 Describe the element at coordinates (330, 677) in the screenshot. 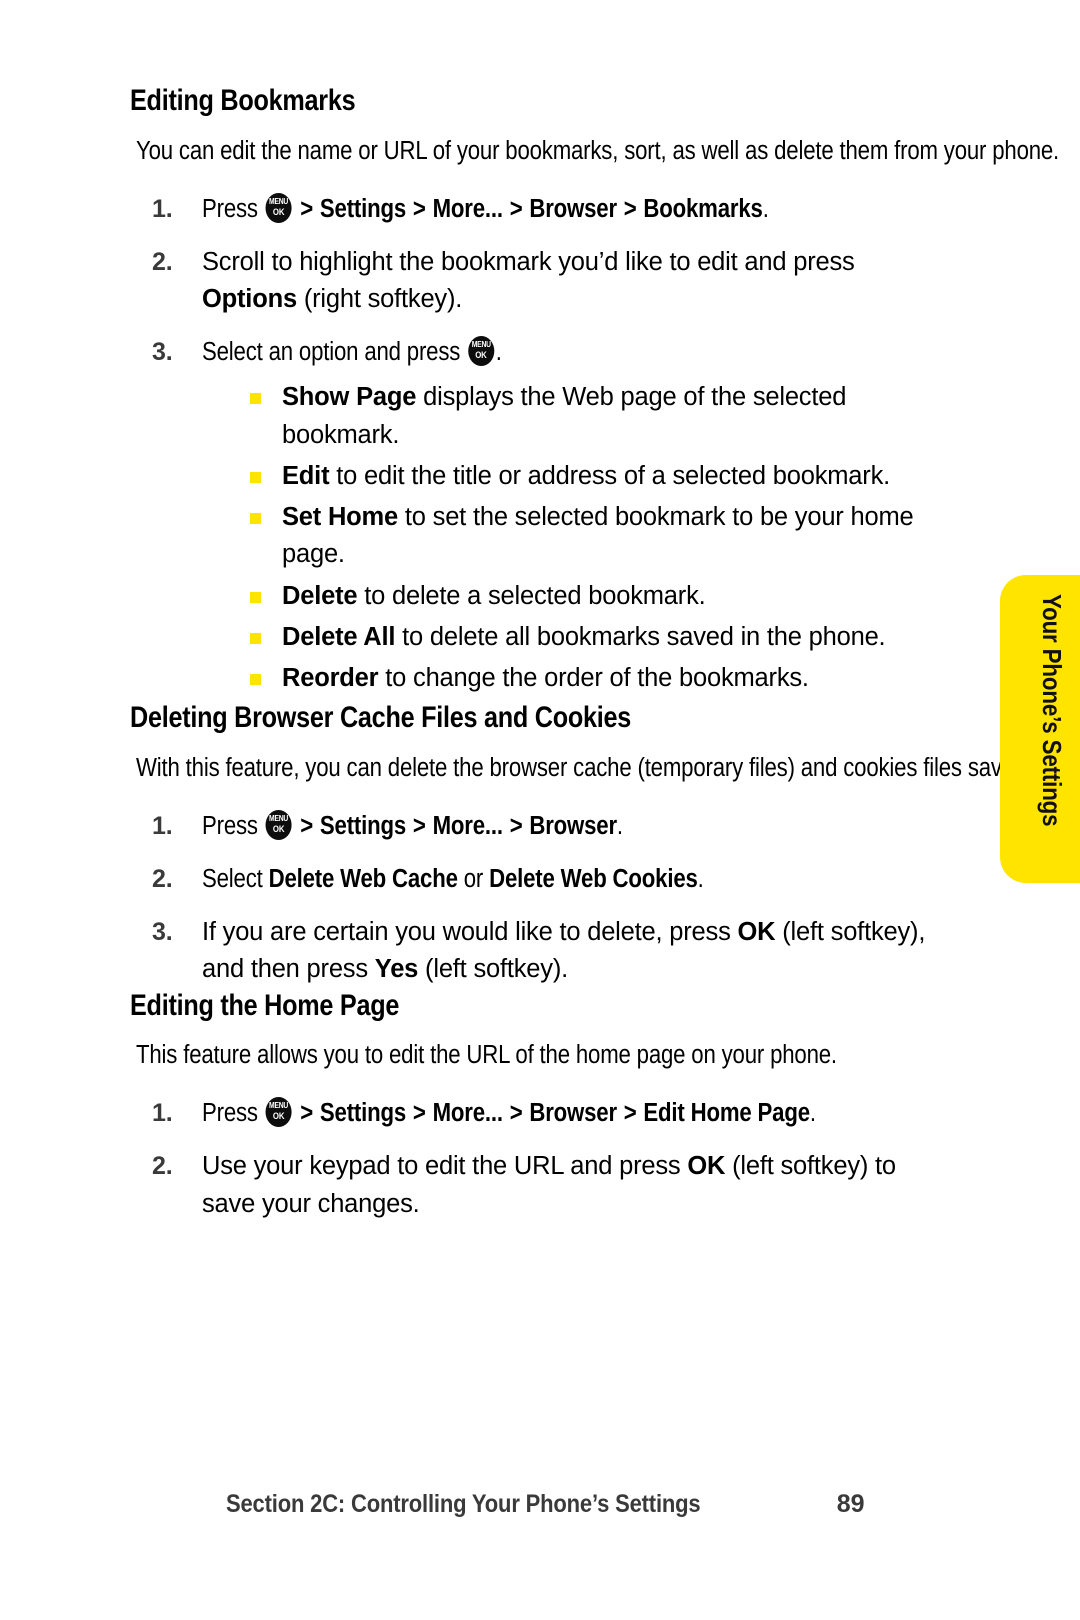

I see `bullet-term: Reorder` at that location.